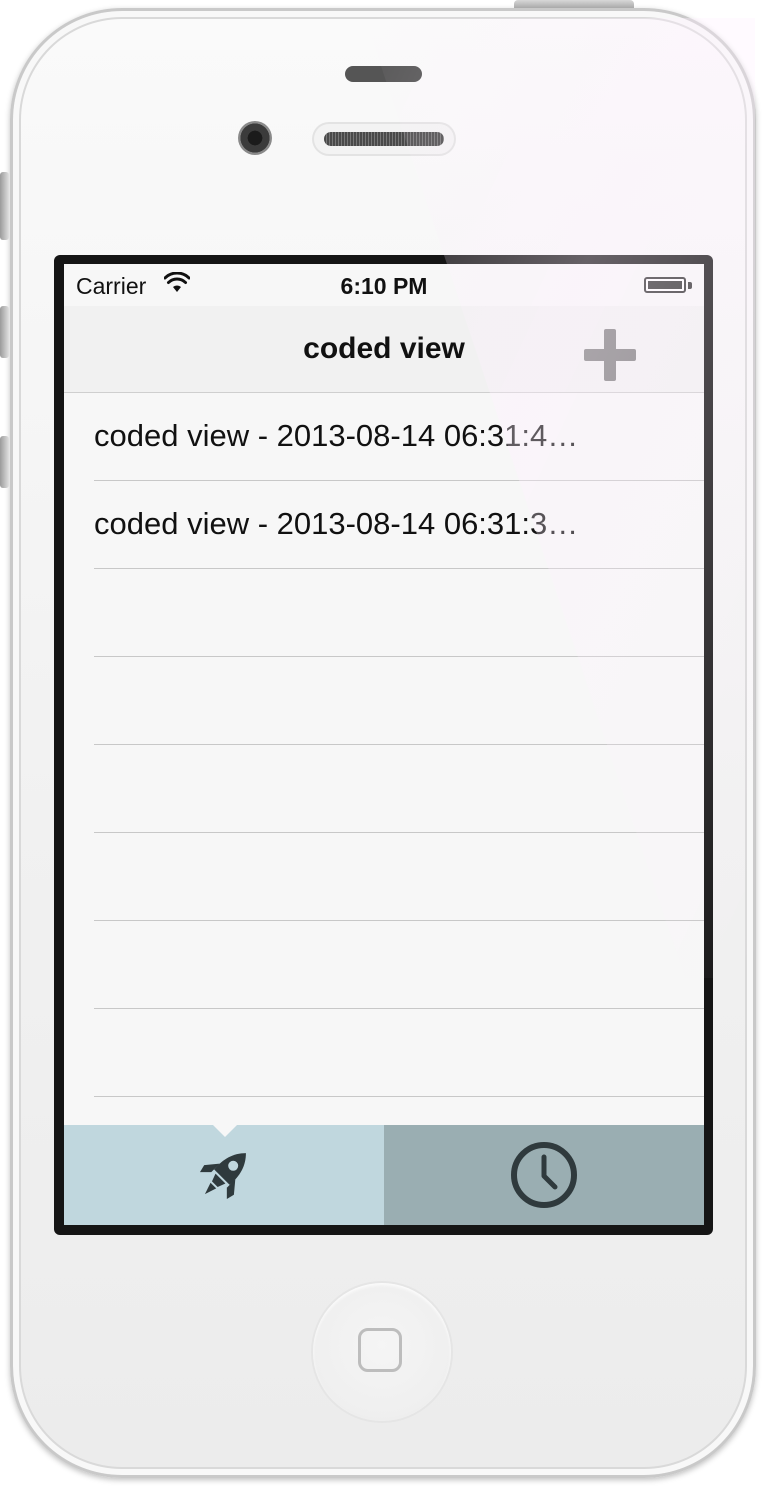  I want to click on clock-icon, so click(544, 1175).